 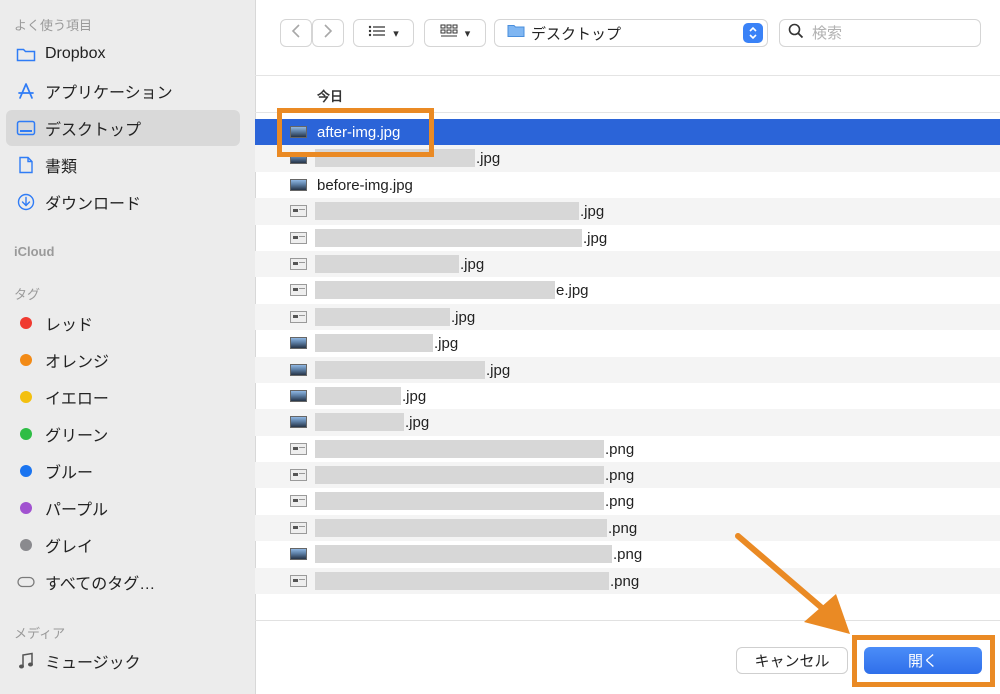 What do you see at coordinates (627, 132) in the screenshot?
I see `file-row: after-img.jpg` at bounding box center [627, 132].